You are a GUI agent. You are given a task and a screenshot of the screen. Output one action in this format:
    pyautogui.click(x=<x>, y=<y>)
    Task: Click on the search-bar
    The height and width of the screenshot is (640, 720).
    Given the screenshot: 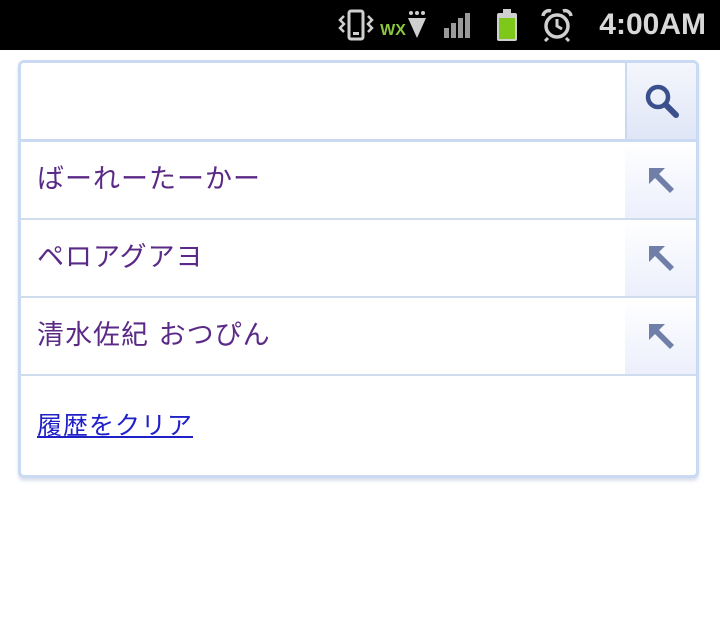 What is the action you would take?
    pyautogui.click(x=358, y=102)
    